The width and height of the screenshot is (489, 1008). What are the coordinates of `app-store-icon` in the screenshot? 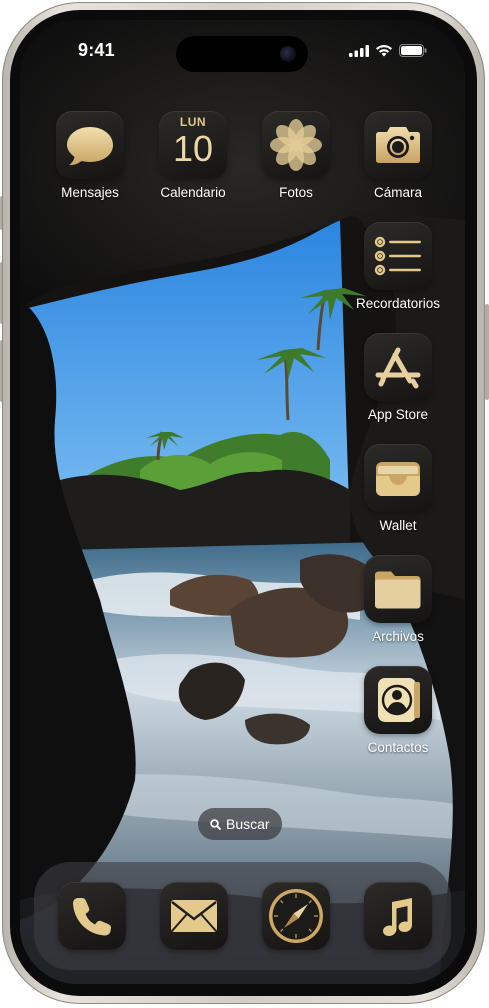 It's located at (398, 368).